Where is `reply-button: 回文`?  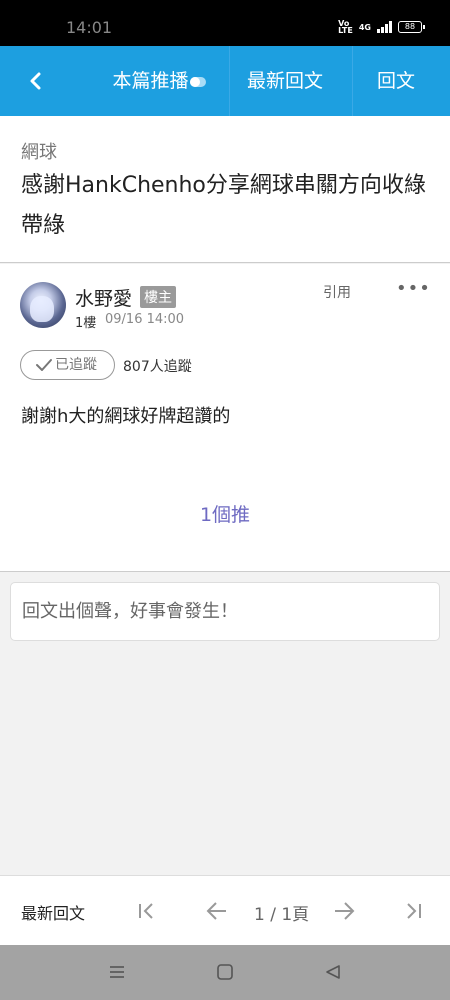
reply-button: 回文 is located at coordinates (396, 81).